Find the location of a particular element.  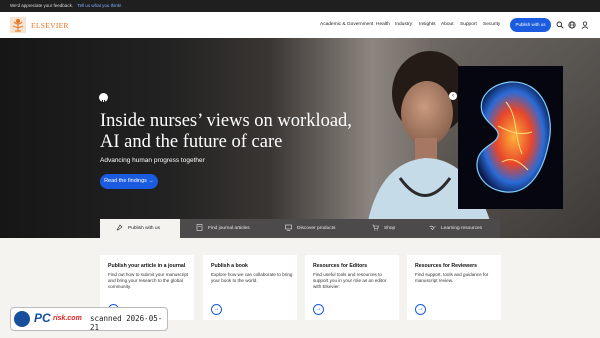

scan-stamp: scanned 2026-05-21 is located at coordinates (126, 323).